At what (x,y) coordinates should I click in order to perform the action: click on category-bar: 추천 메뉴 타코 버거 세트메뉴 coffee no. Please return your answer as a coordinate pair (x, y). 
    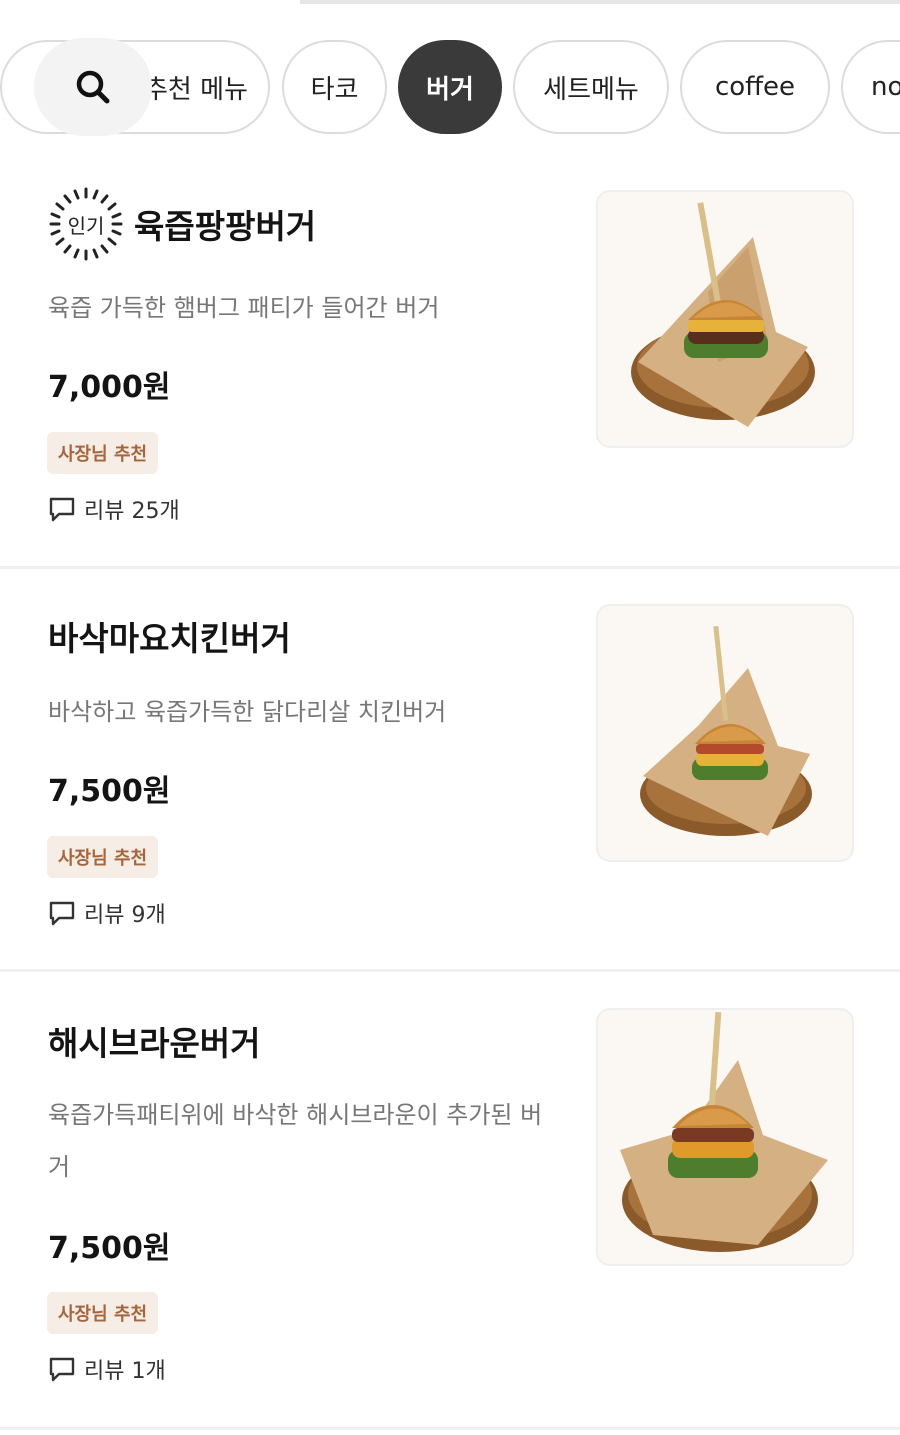
    Looking at the image, I should click on (450, 88).